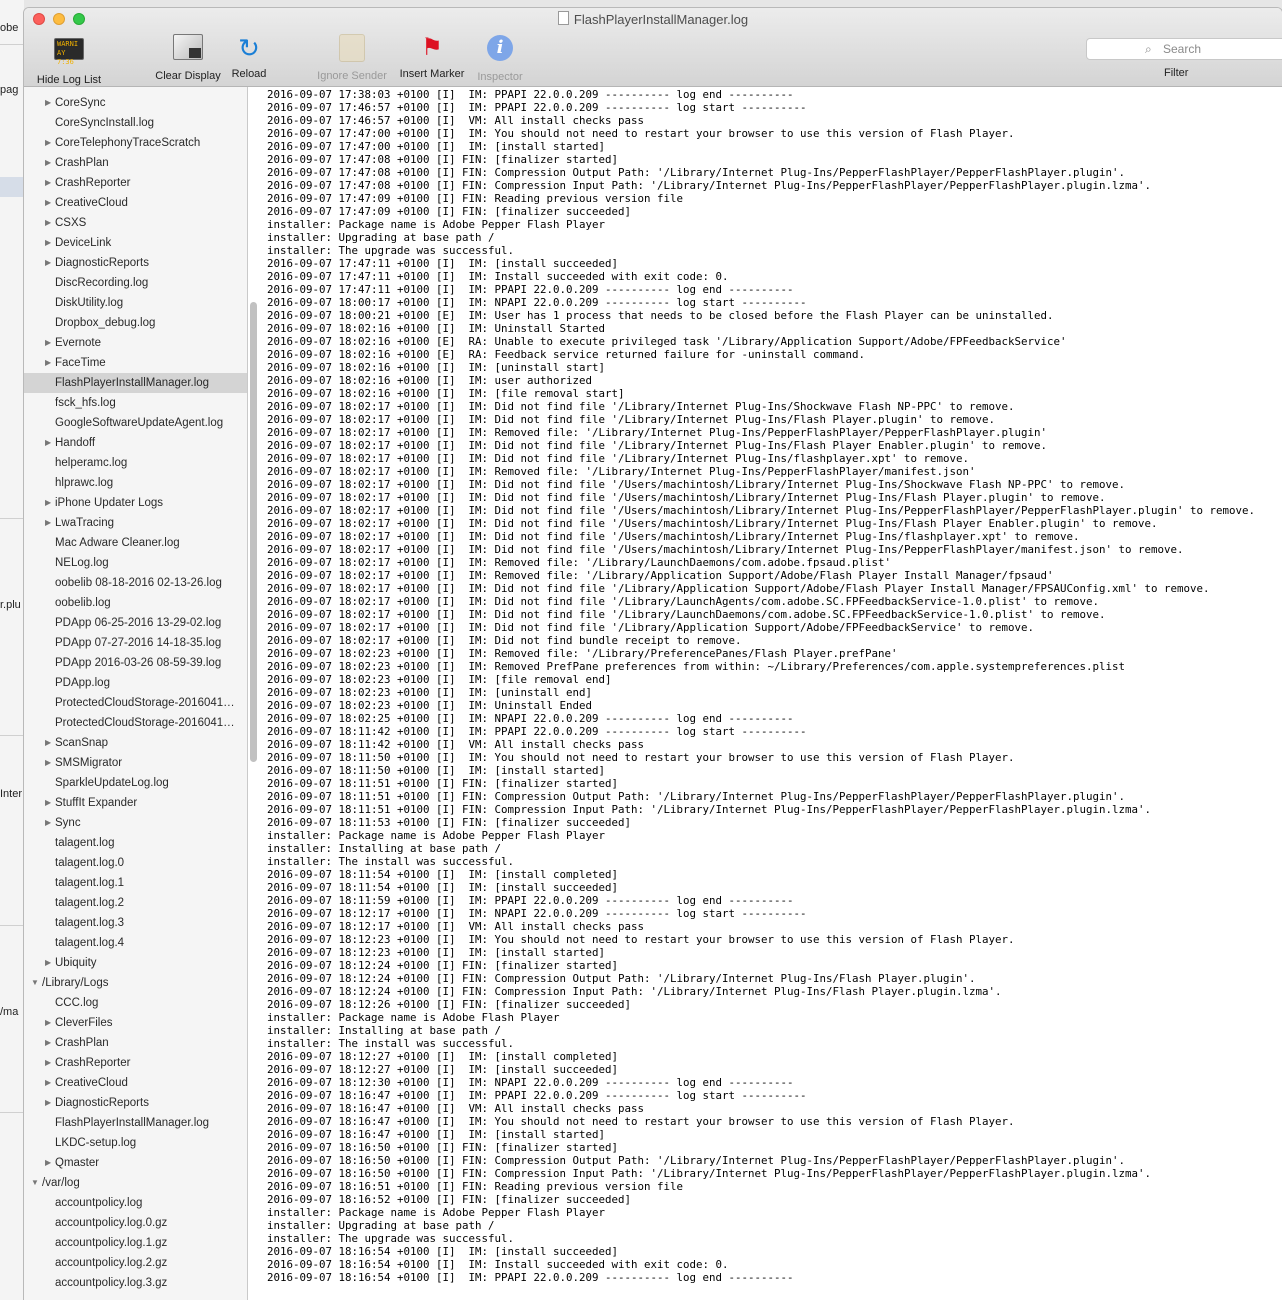 This screenshot has width=1282, height=1300. Describe the element at coordinates (135, 563) in the screenshot. I see `sidebar-log-file: NELog.log` at that location.